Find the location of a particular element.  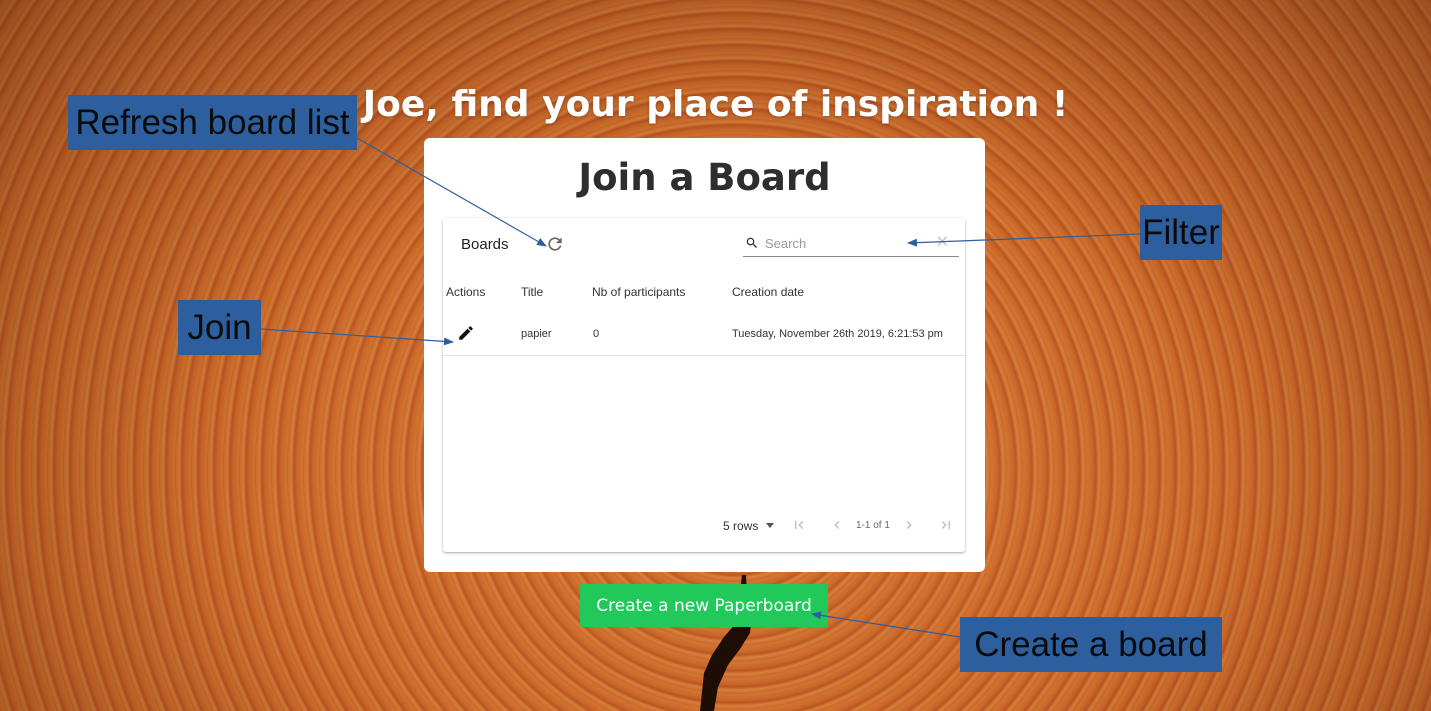

cell-creation-date: Tuesday, November 26th 2019, 6:21:53 pm is located at coordinates (837, 334).